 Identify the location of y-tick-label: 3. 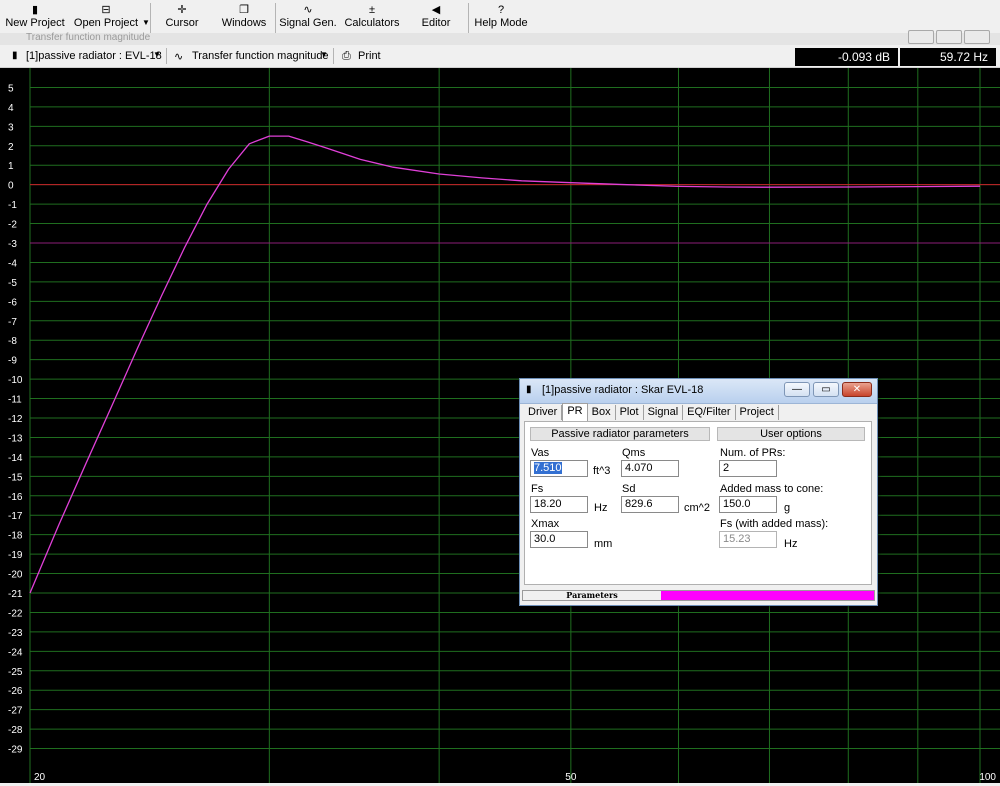
(11, 127).